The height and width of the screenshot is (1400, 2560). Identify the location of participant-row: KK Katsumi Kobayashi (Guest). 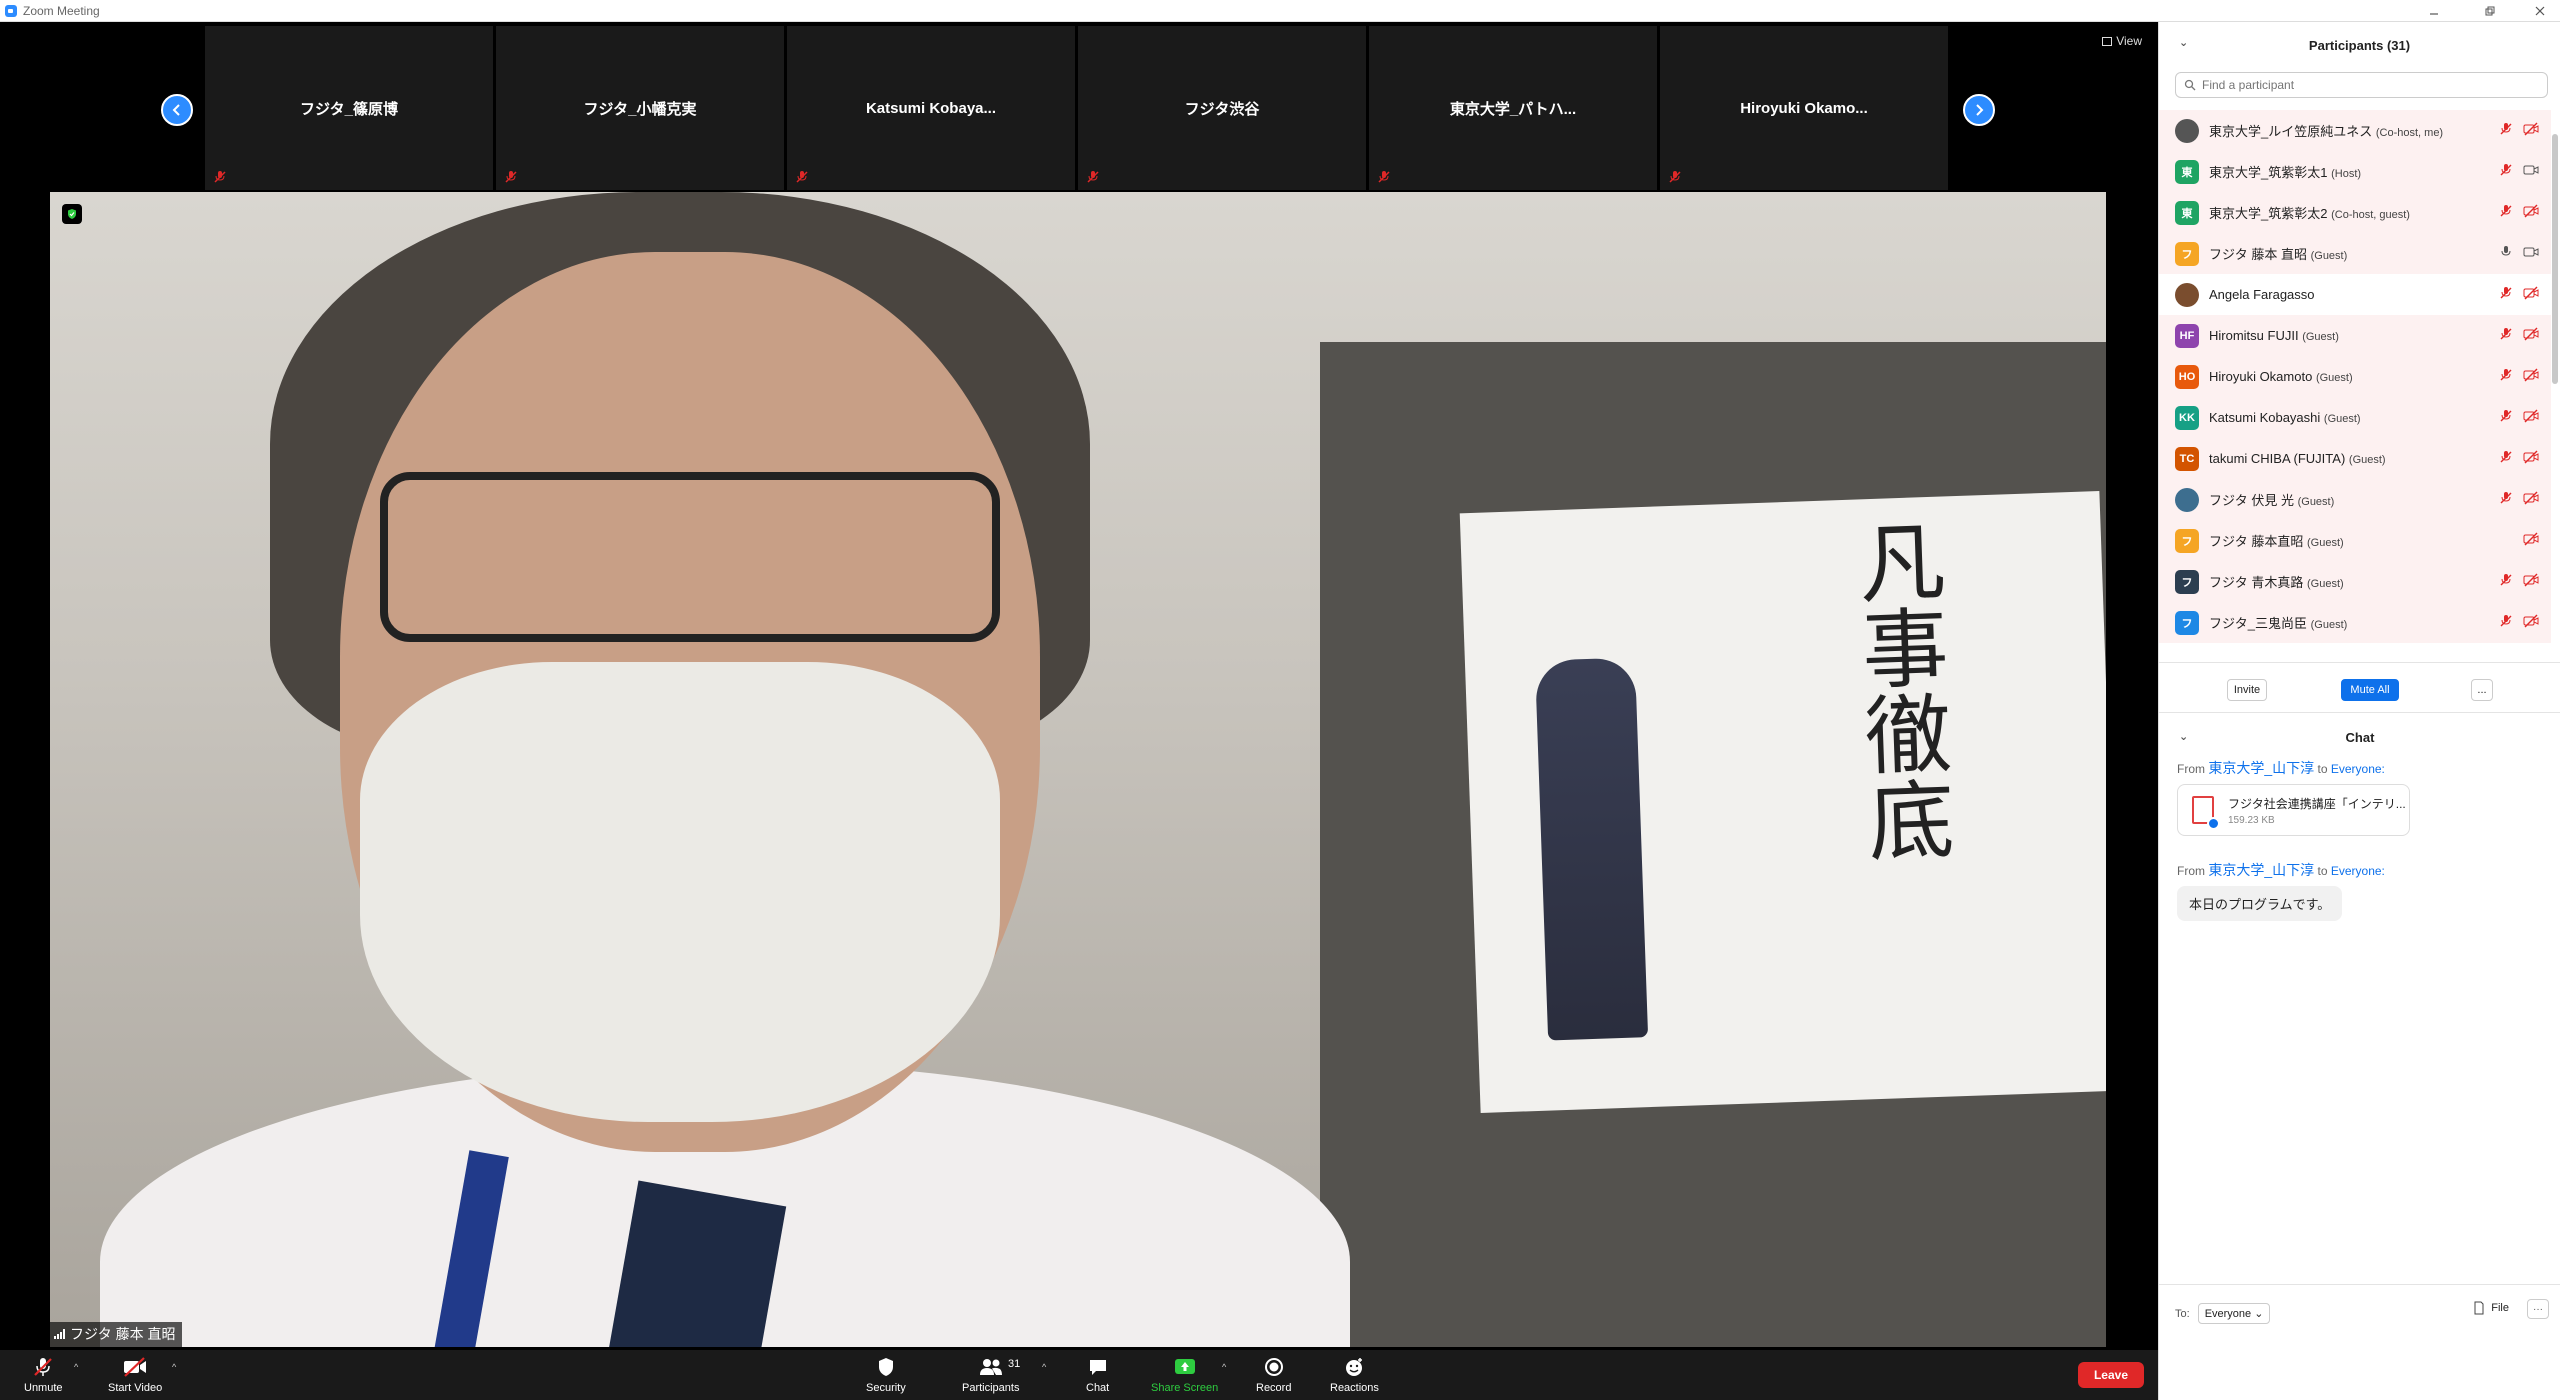
(2355, 417).